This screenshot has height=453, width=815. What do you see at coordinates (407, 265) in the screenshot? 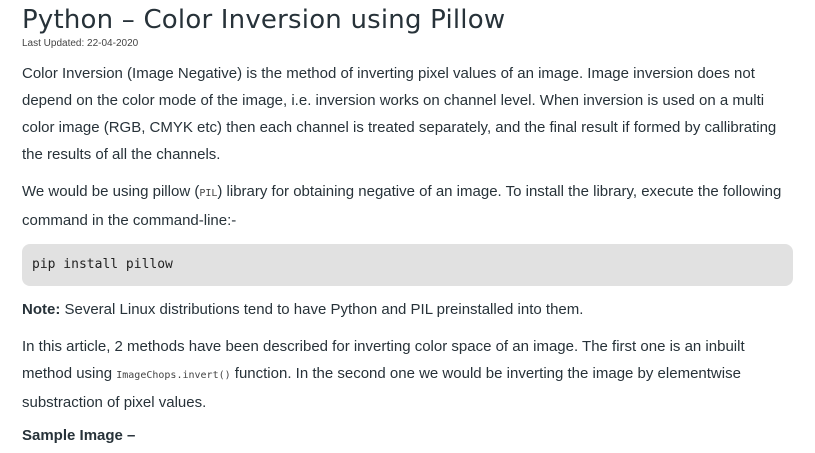
I see `code-block: pip install pillow` at bounding box center [407, 265].